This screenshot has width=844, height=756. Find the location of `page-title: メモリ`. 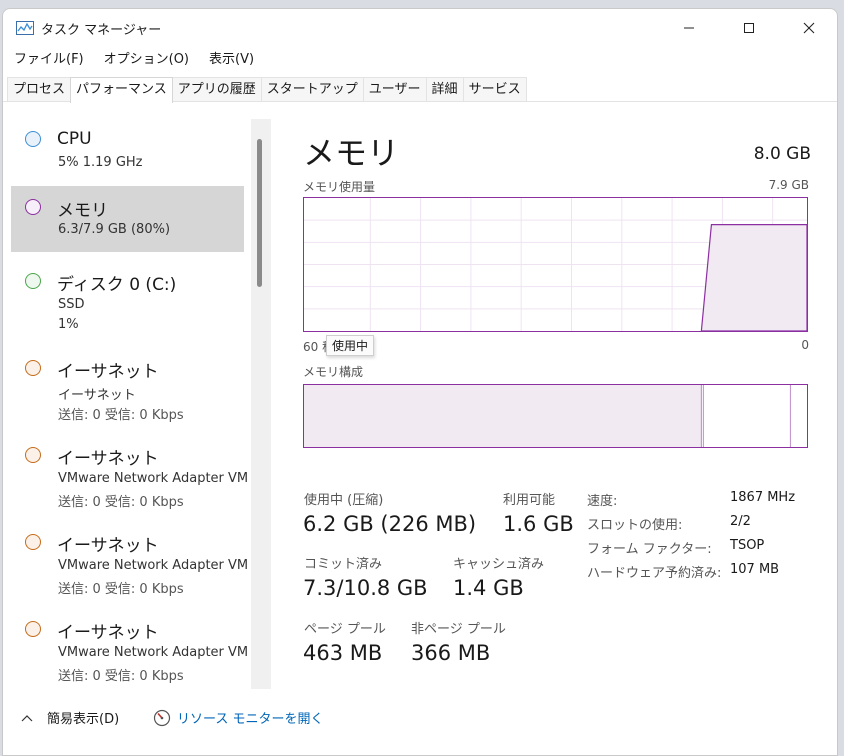

page-title: メモリ is located at coordinates (351, 153).